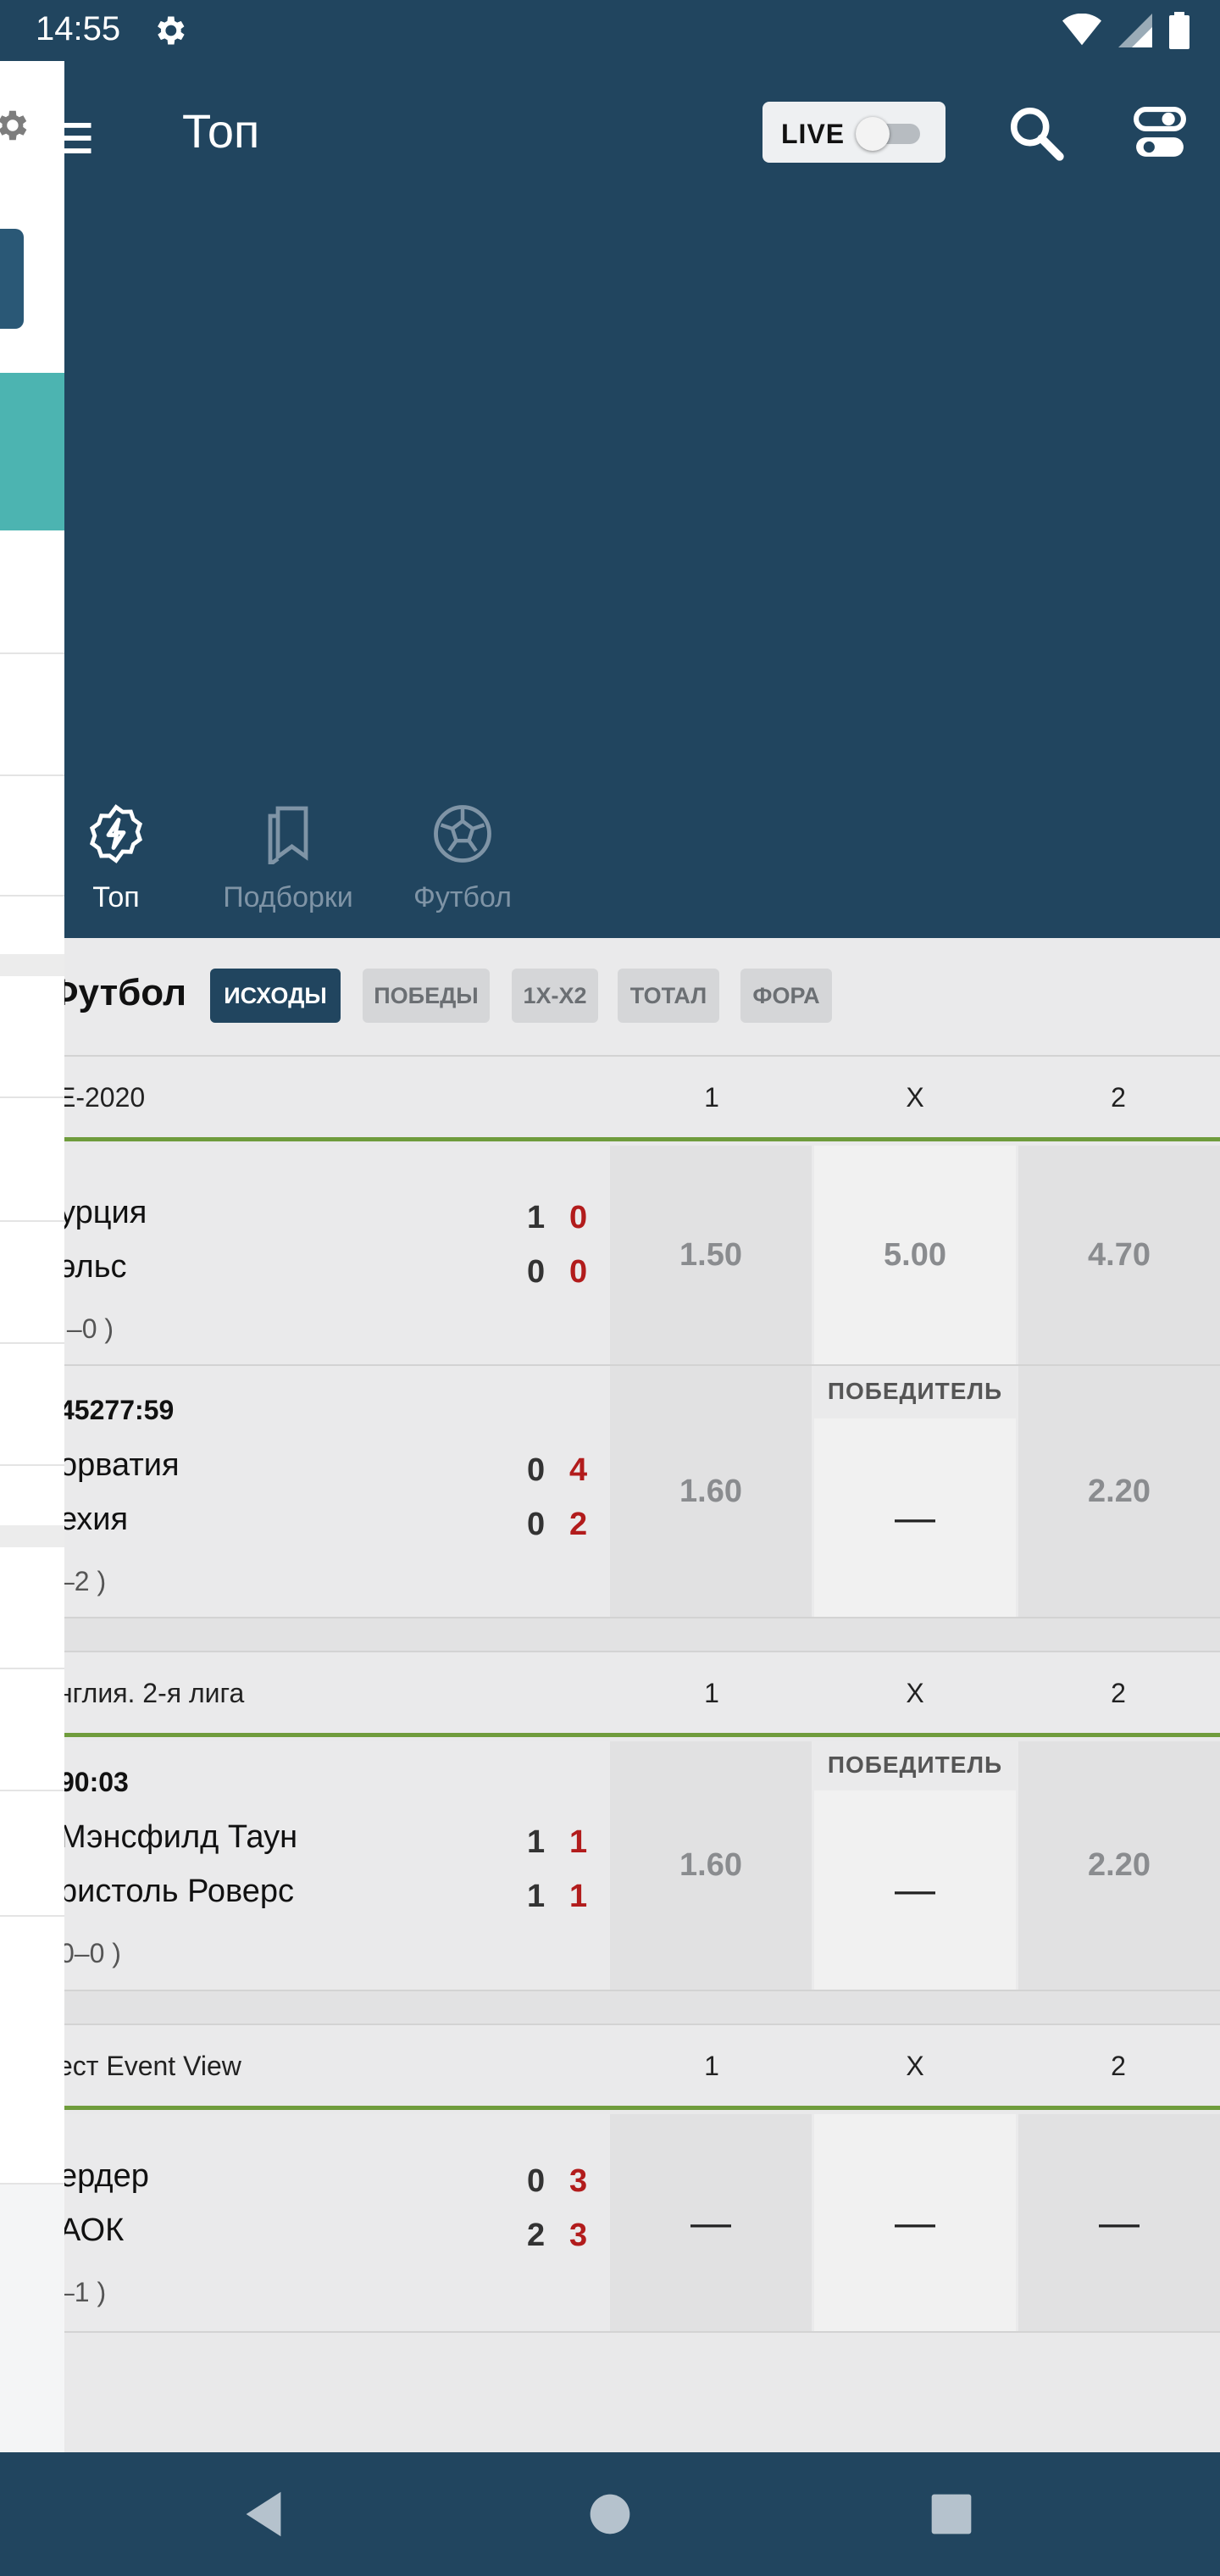 This screenshot has height=2576, width=1220. Describe the element at coordinates (263, 2514) in the screenshot. I see `back-icon` at that location.